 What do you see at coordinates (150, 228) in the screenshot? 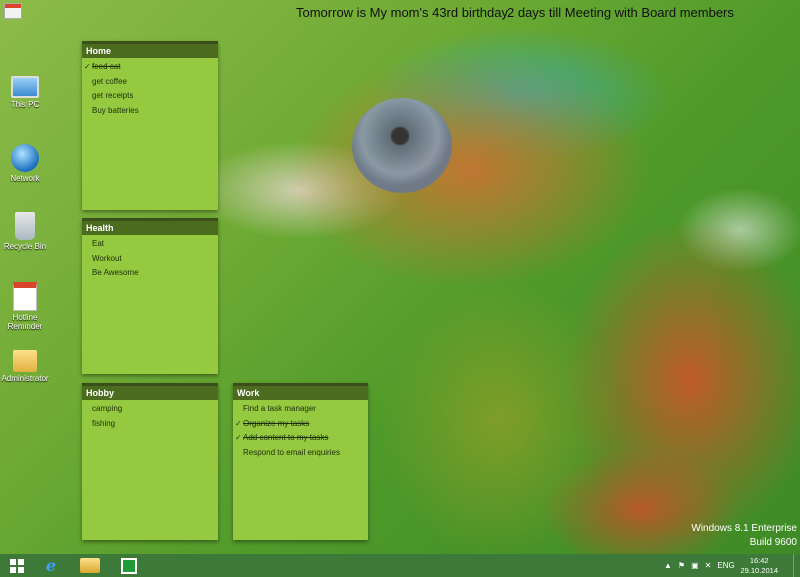
I see `note-title: Health` at bounding box center [150, 228].